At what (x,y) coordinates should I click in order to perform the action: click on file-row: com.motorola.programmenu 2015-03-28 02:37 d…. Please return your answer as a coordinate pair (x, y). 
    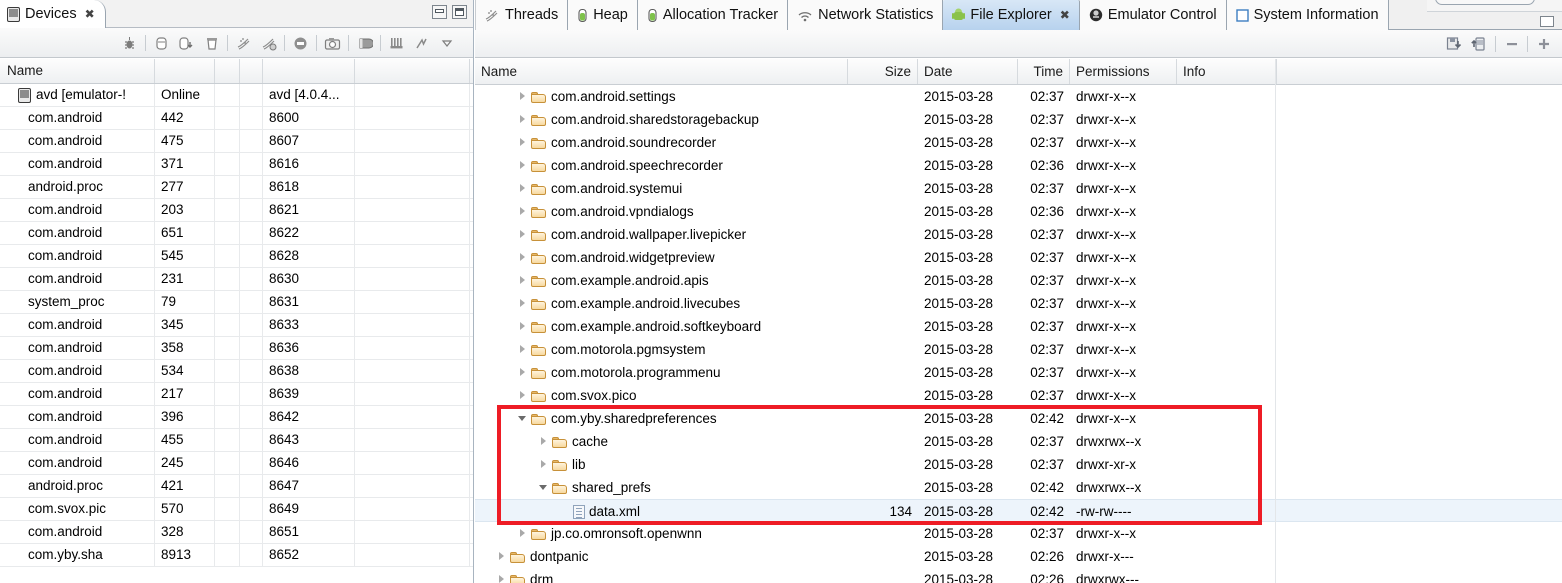
    Looking at the image, I should click on (1018, 372).